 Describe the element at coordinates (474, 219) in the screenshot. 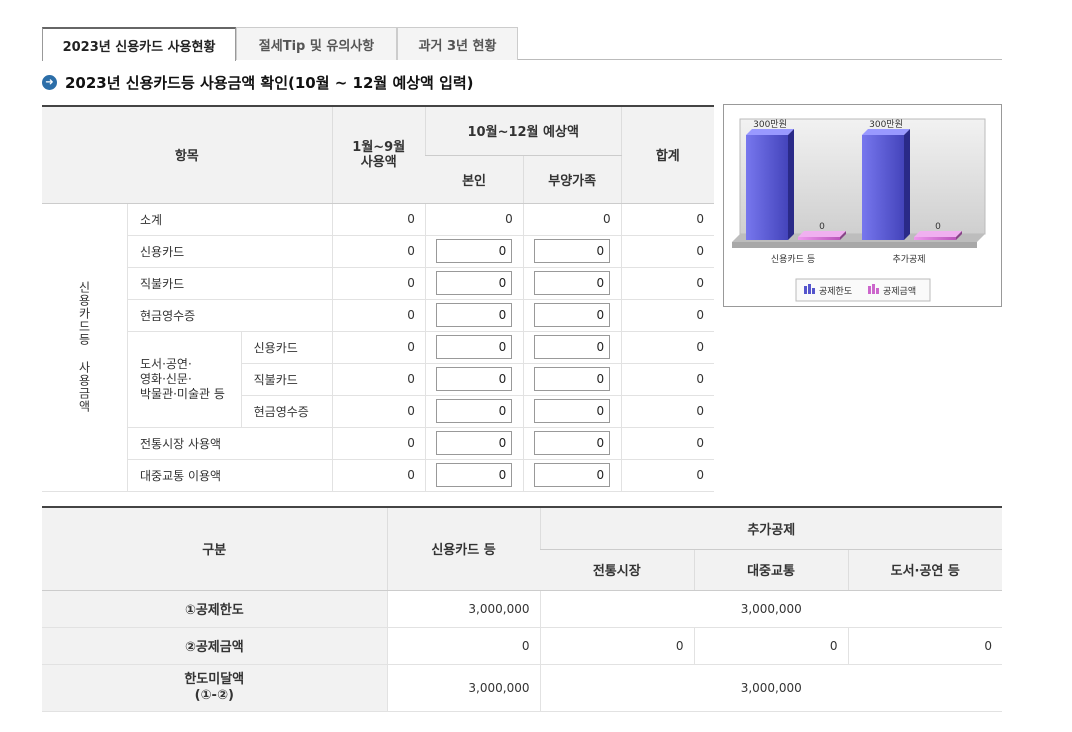

I see `self-value: 0` at that location.